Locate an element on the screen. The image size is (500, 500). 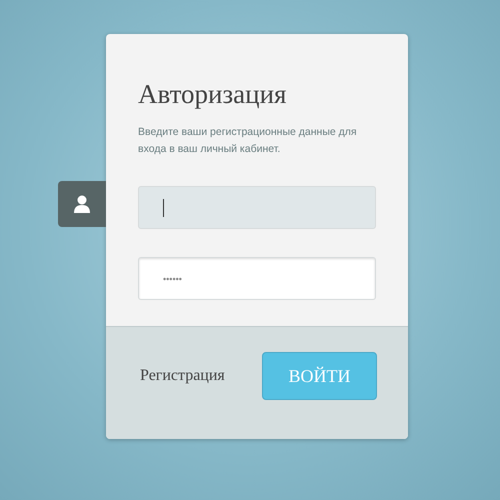
register-link: Регистрация is located at coordinates (182, 376).